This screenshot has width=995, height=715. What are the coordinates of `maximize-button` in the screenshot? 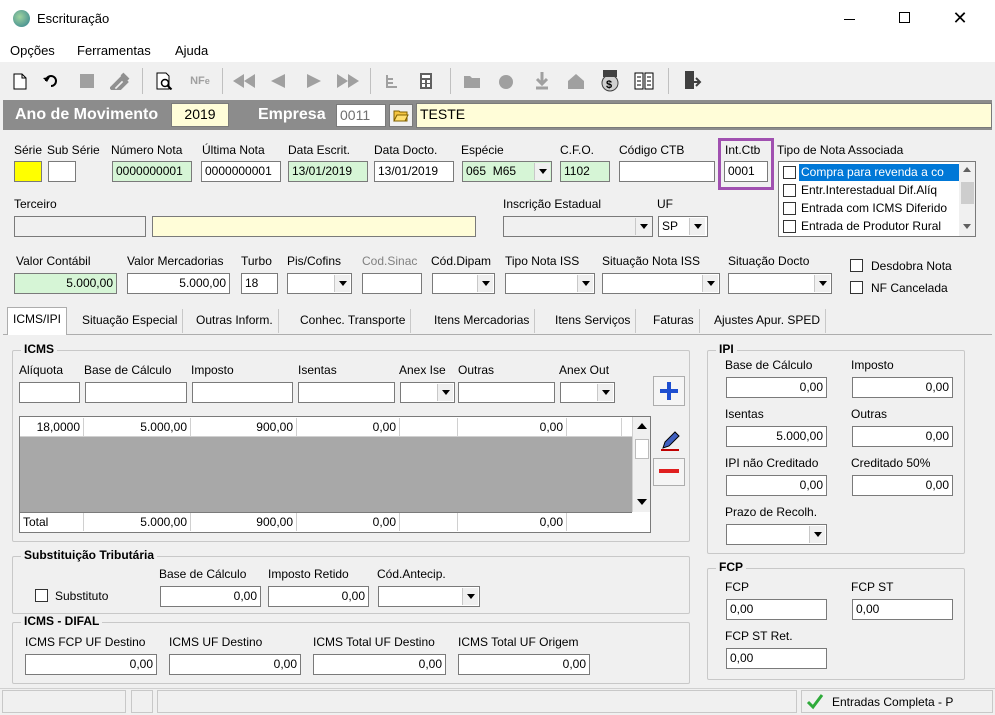 It's located at (905, 19).